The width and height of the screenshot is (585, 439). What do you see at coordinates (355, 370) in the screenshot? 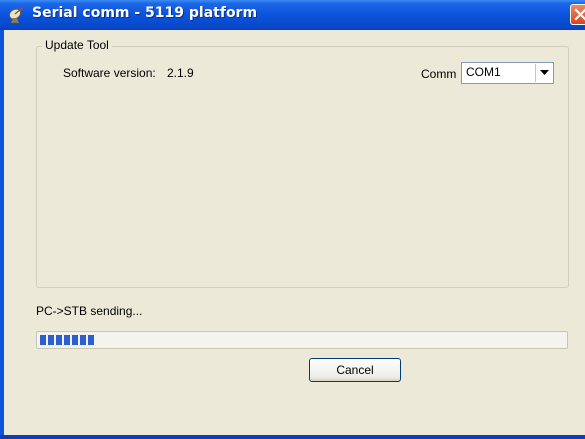
I see `cancel-button: Cancel` at bounding box center [355, 370].